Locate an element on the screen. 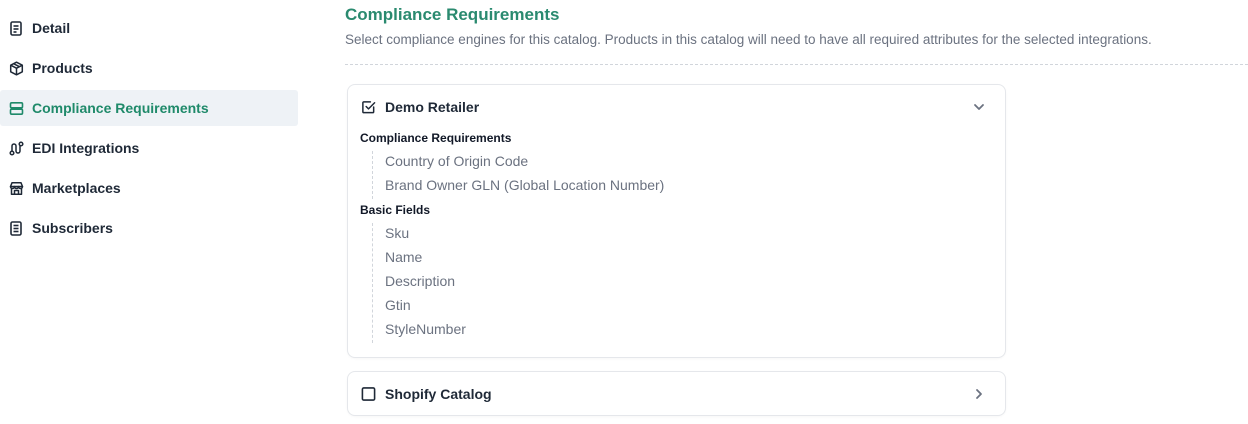  list-item: Sku is located at coordinates (397, 233).